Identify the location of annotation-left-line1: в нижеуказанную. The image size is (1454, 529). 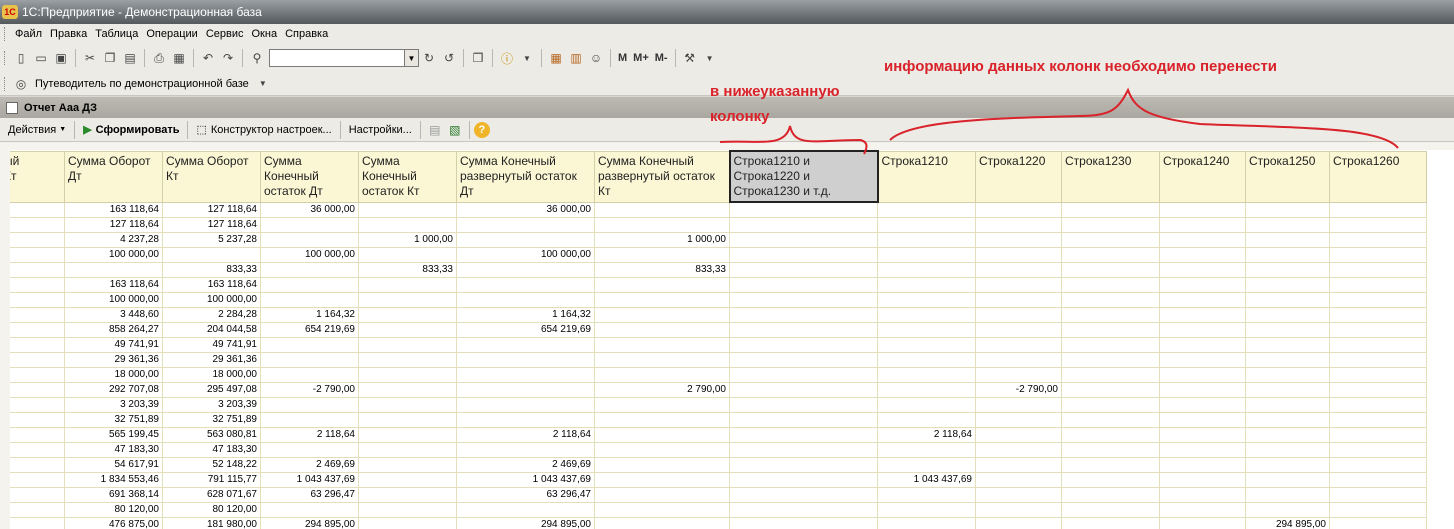
(775, 91).